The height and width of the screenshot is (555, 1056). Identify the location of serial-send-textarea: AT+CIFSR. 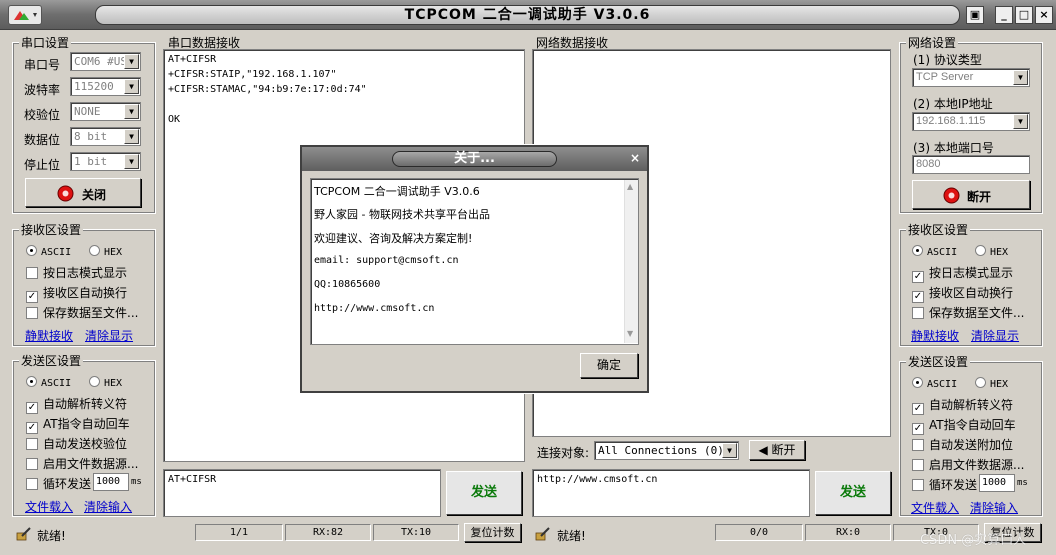
(302, 493).